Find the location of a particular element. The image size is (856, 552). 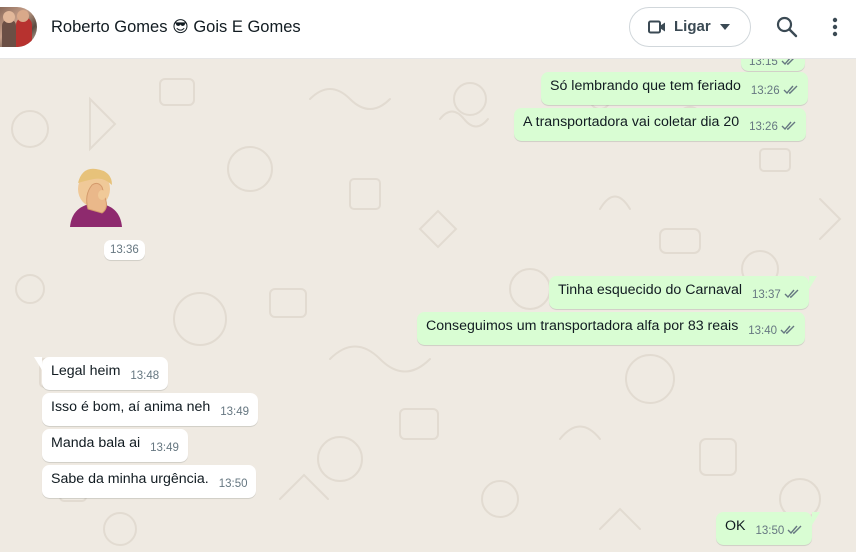

message-bubble-incoming: Manda bala ai 13:49 is located at coordinates (115, 445).